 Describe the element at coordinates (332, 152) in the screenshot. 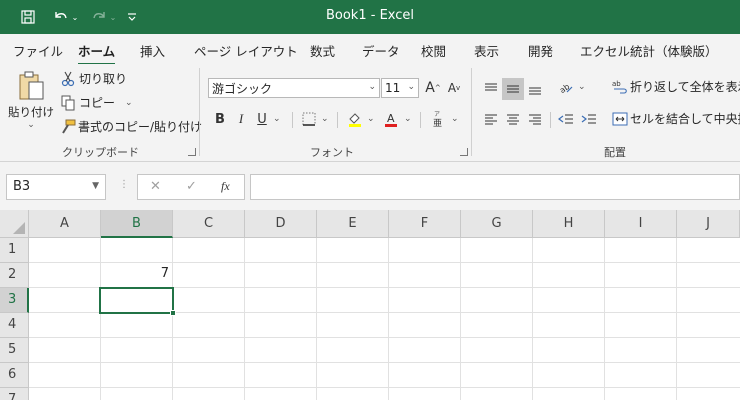

I see `font-group-label: フォント` at that location.